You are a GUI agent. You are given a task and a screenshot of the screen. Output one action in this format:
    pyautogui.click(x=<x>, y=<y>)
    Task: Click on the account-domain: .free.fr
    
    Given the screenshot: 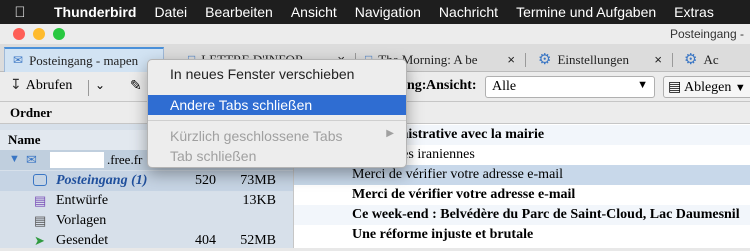 What is the action you would take?
    pyautogui.click(x=125, y=159)
    